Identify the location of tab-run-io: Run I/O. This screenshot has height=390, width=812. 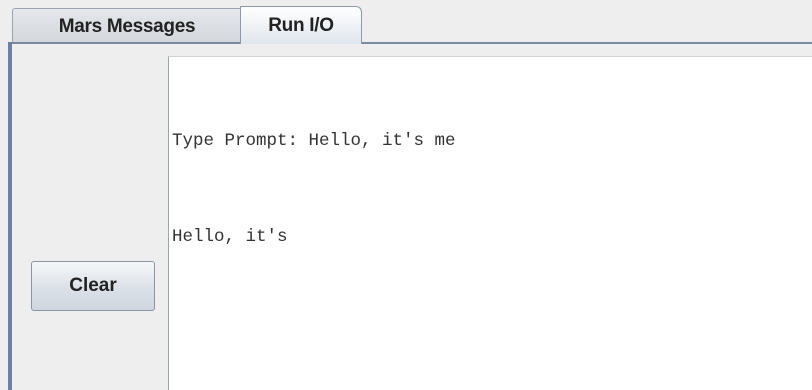
(301, 25).